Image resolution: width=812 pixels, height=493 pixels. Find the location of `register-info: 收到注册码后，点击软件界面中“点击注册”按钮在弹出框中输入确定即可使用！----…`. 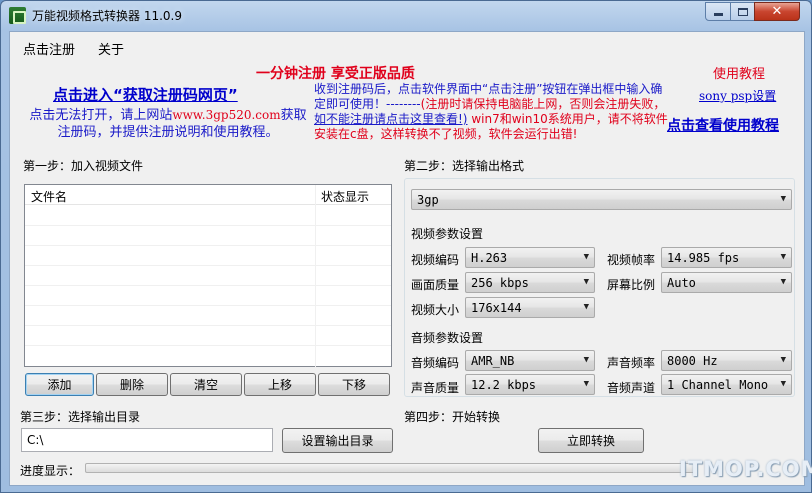

register-info: 收到注册码后，点击软件界面中“点击注册”按钮在弹出框中输入确定即可使用！----… is located at coordinates (491, 112).